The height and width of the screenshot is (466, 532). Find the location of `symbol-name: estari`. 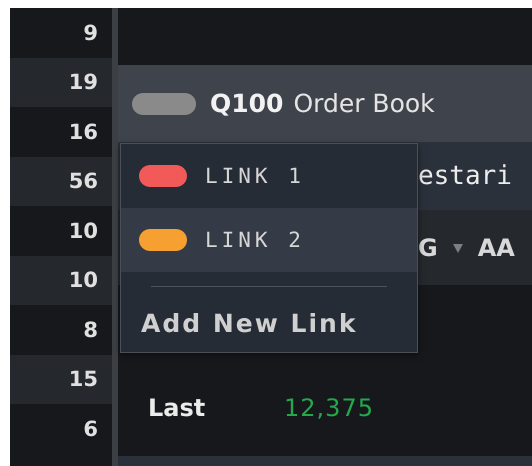

symbol-name: estari is located at coordinates (465, 176).